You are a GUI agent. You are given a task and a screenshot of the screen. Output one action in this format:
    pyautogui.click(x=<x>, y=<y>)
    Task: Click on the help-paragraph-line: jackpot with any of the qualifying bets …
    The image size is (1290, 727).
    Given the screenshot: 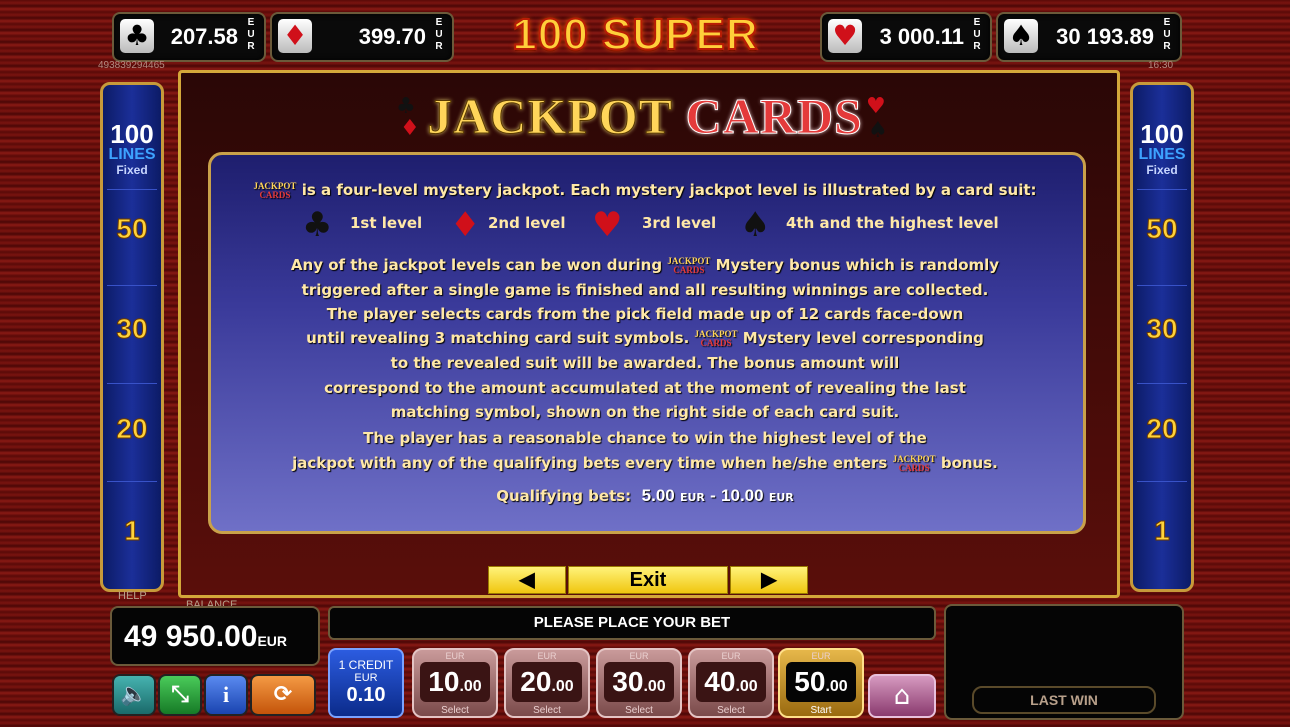 What is the action you would take?
    pyautogui.click(x=645, y=463)
    